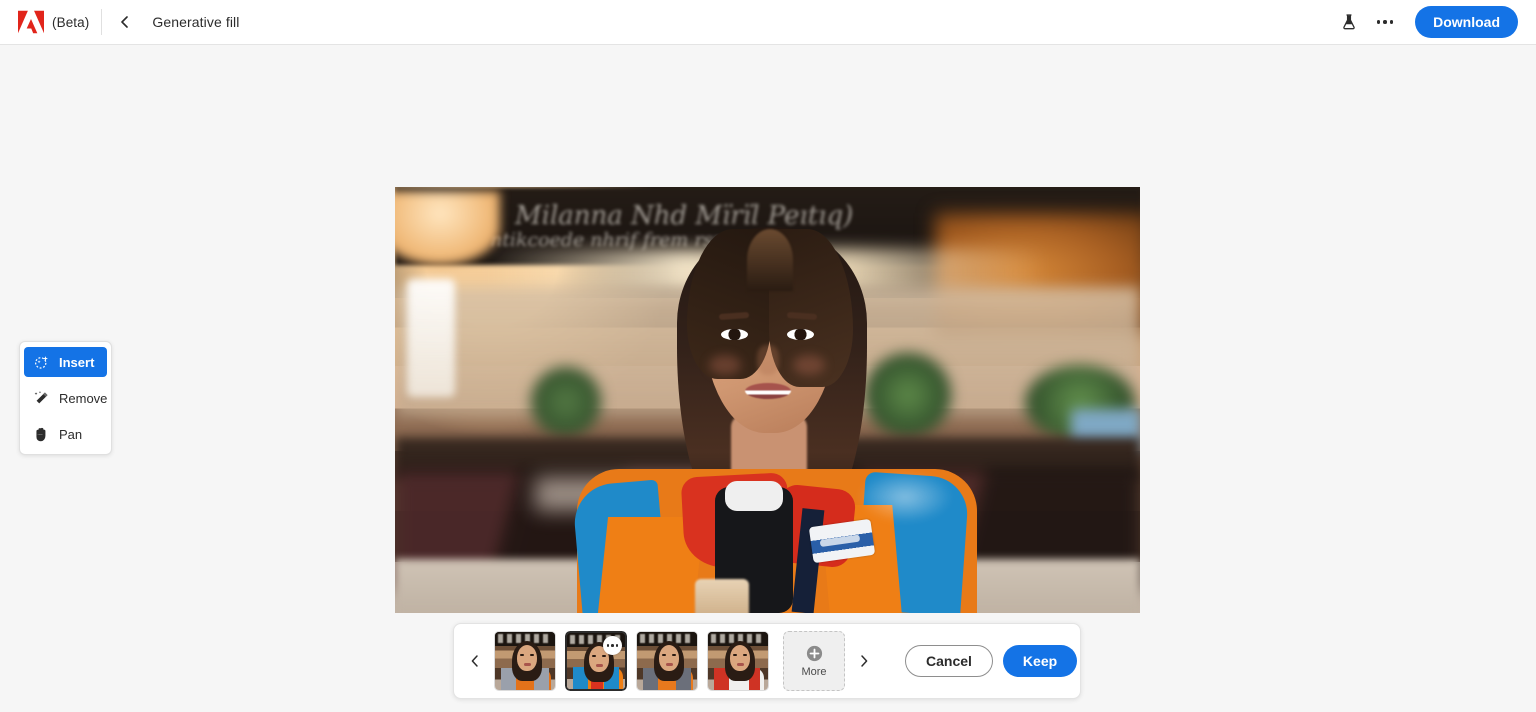  I want to click on toolbar-actions: Cancel Keep, so click(991, 661).